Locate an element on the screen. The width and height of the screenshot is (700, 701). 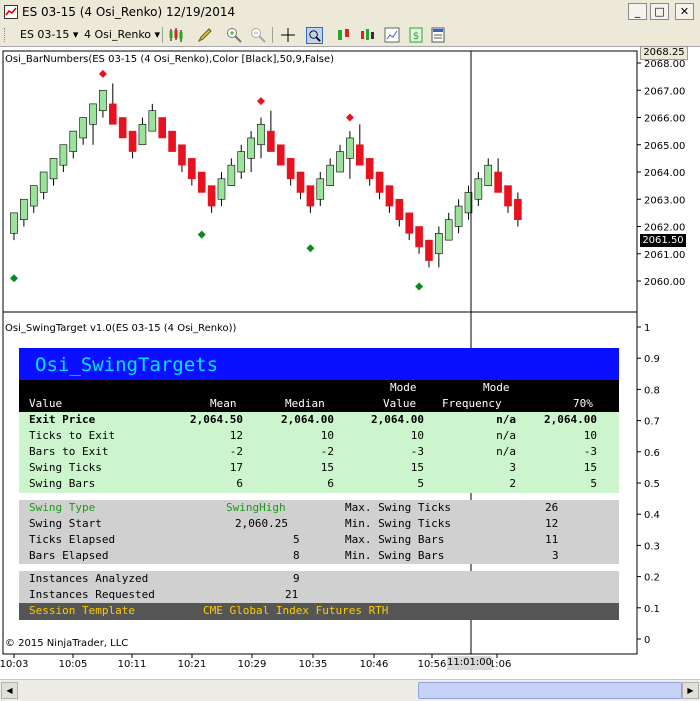
chart-properties-icon is located at coordinates (392, 35).